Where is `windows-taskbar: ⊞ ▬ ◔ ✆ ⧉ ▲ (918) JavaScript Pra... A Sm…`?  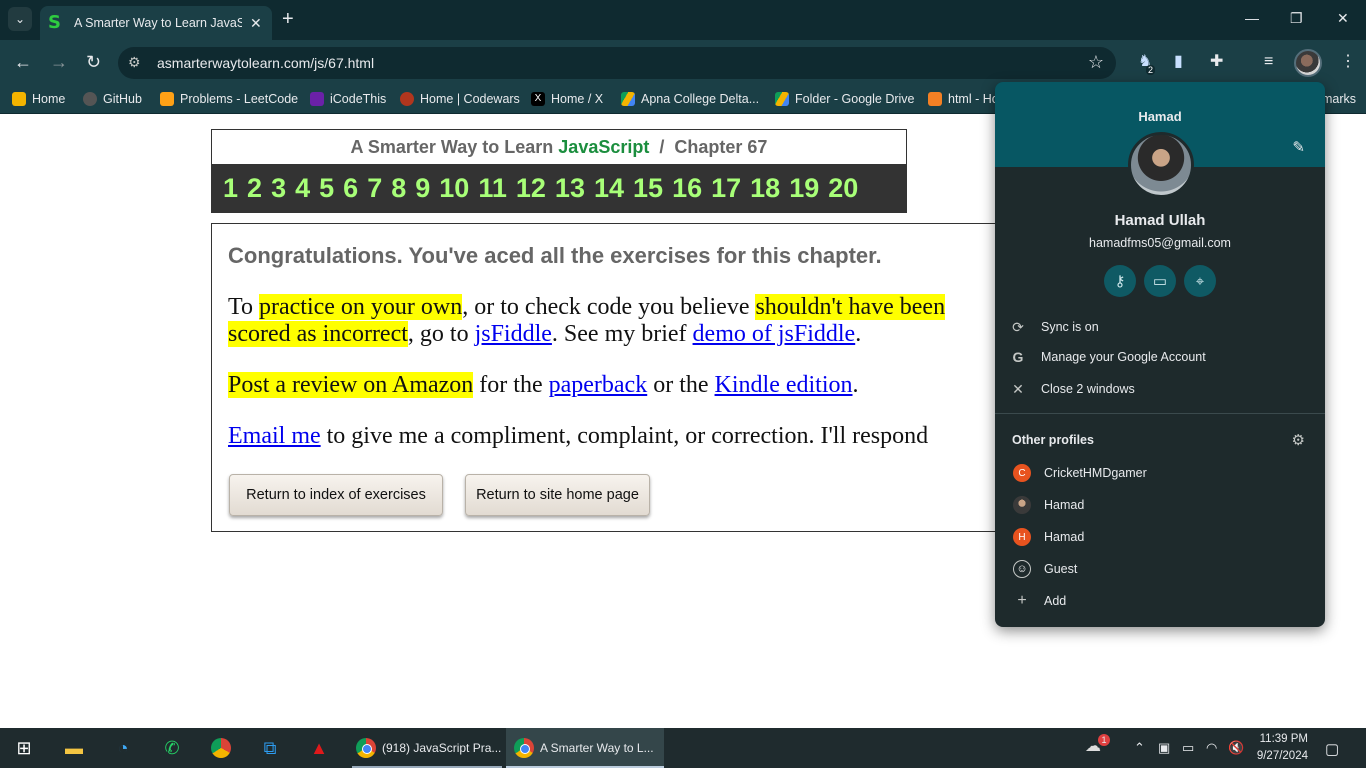 windows-taskbar: ⊞ ▬ ◔ ✆ ⧉ ▲ (918) JavaScript Pra... A Sm… is located at coordinates (683, 748).